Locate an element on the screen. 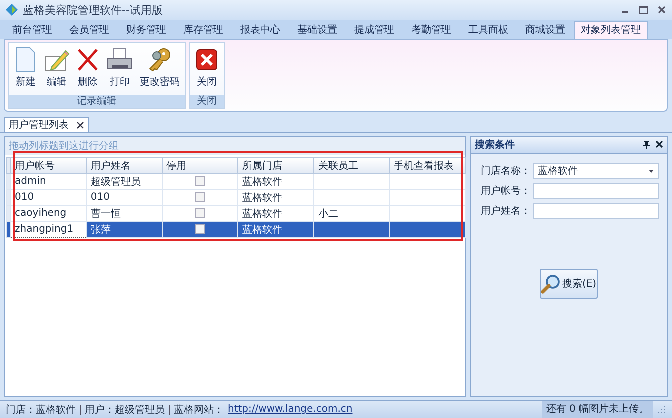  document-icon is located at coordinates (26, 60).